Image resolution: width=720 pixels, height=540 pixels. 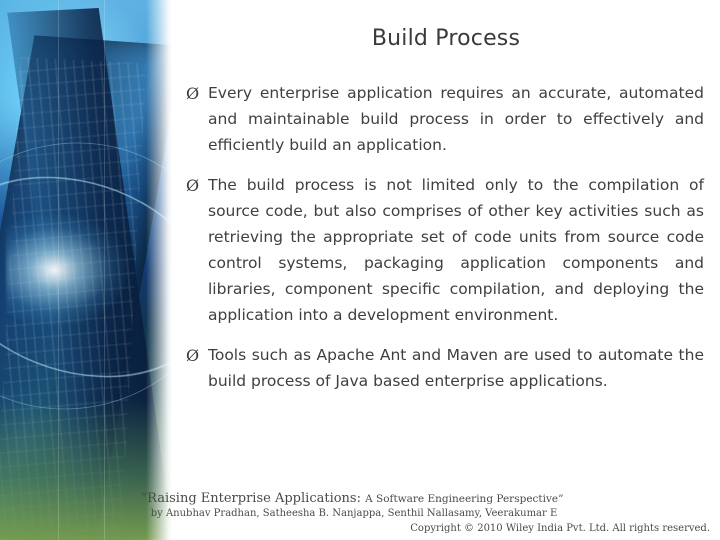 I want to click on page-title: Build Process, so click(x=446, y=38).